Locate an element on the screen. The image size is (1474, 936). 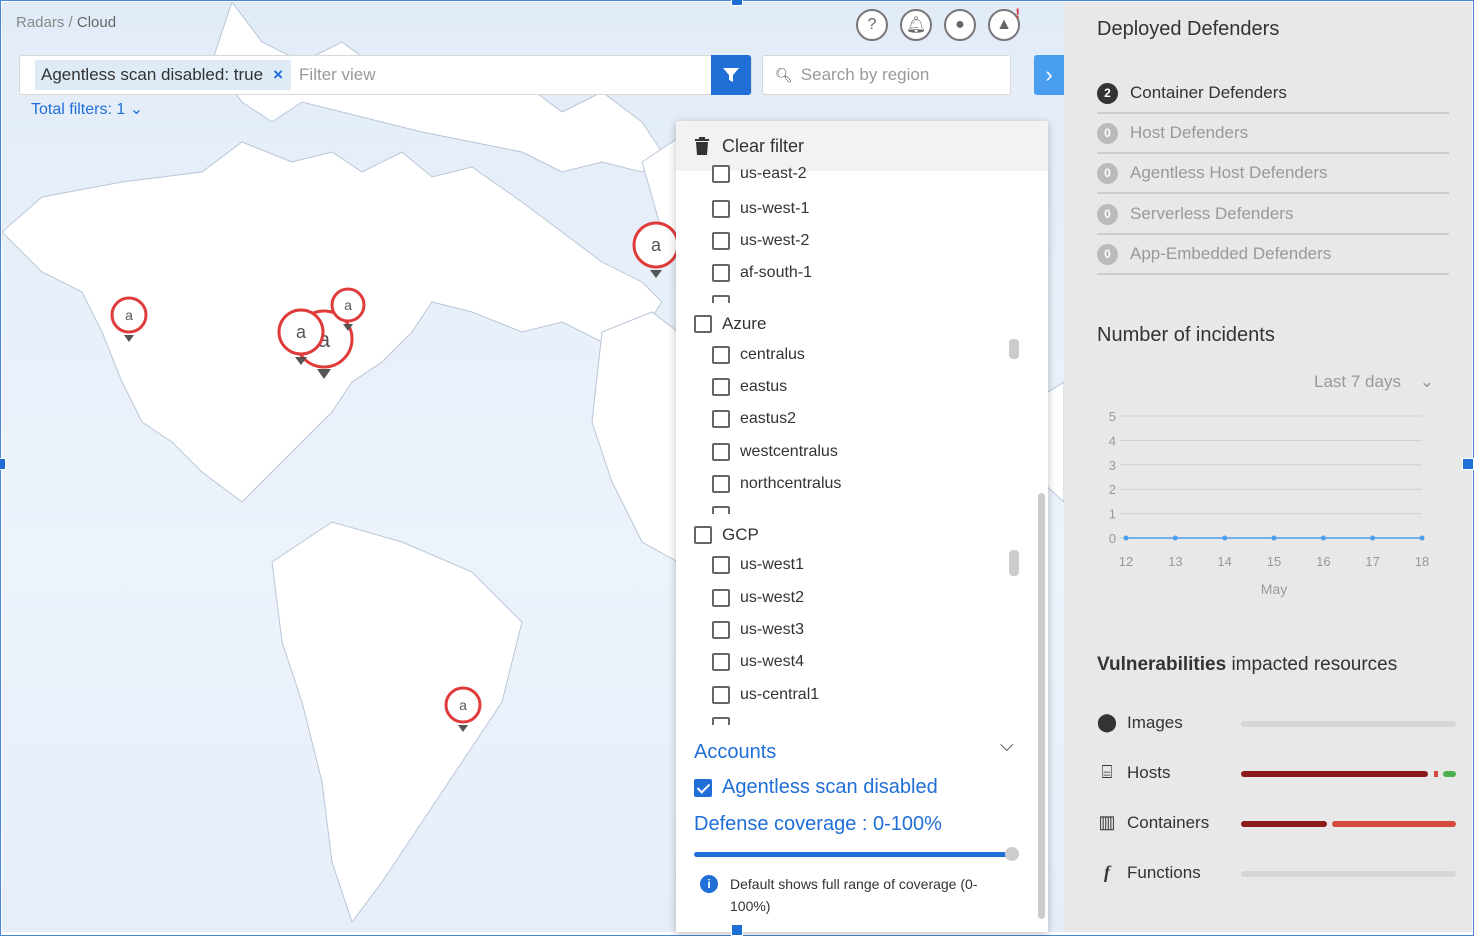
checkbox-checked is located at coordinates (703, 787).